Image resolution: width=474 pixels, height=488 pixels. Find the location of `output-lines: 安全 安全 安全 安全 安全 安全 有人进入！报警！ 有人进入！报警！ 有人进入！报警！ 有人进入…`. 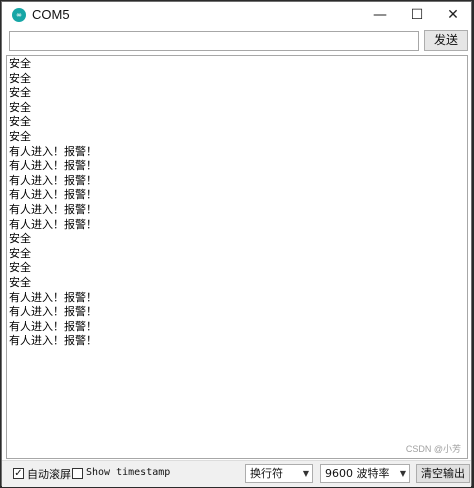

output-lines: 安全 安全 安全 安全 安全 安全 有人进入！报警！ 有人进入！报警！ 有人进入！报警！ 有人进入… is located at coordinates (53, 203).